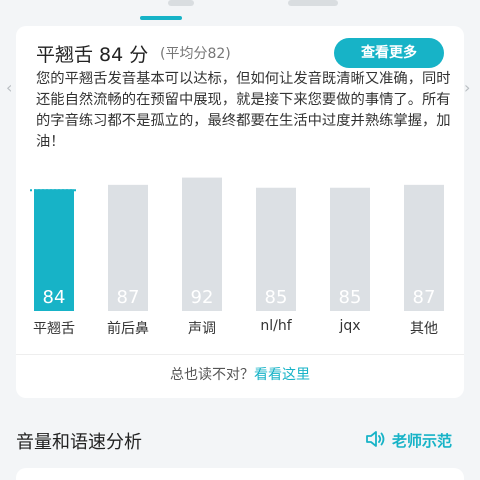 This screenshot has width=480, height=480. I want to click on card-divider, so click(240, 354).